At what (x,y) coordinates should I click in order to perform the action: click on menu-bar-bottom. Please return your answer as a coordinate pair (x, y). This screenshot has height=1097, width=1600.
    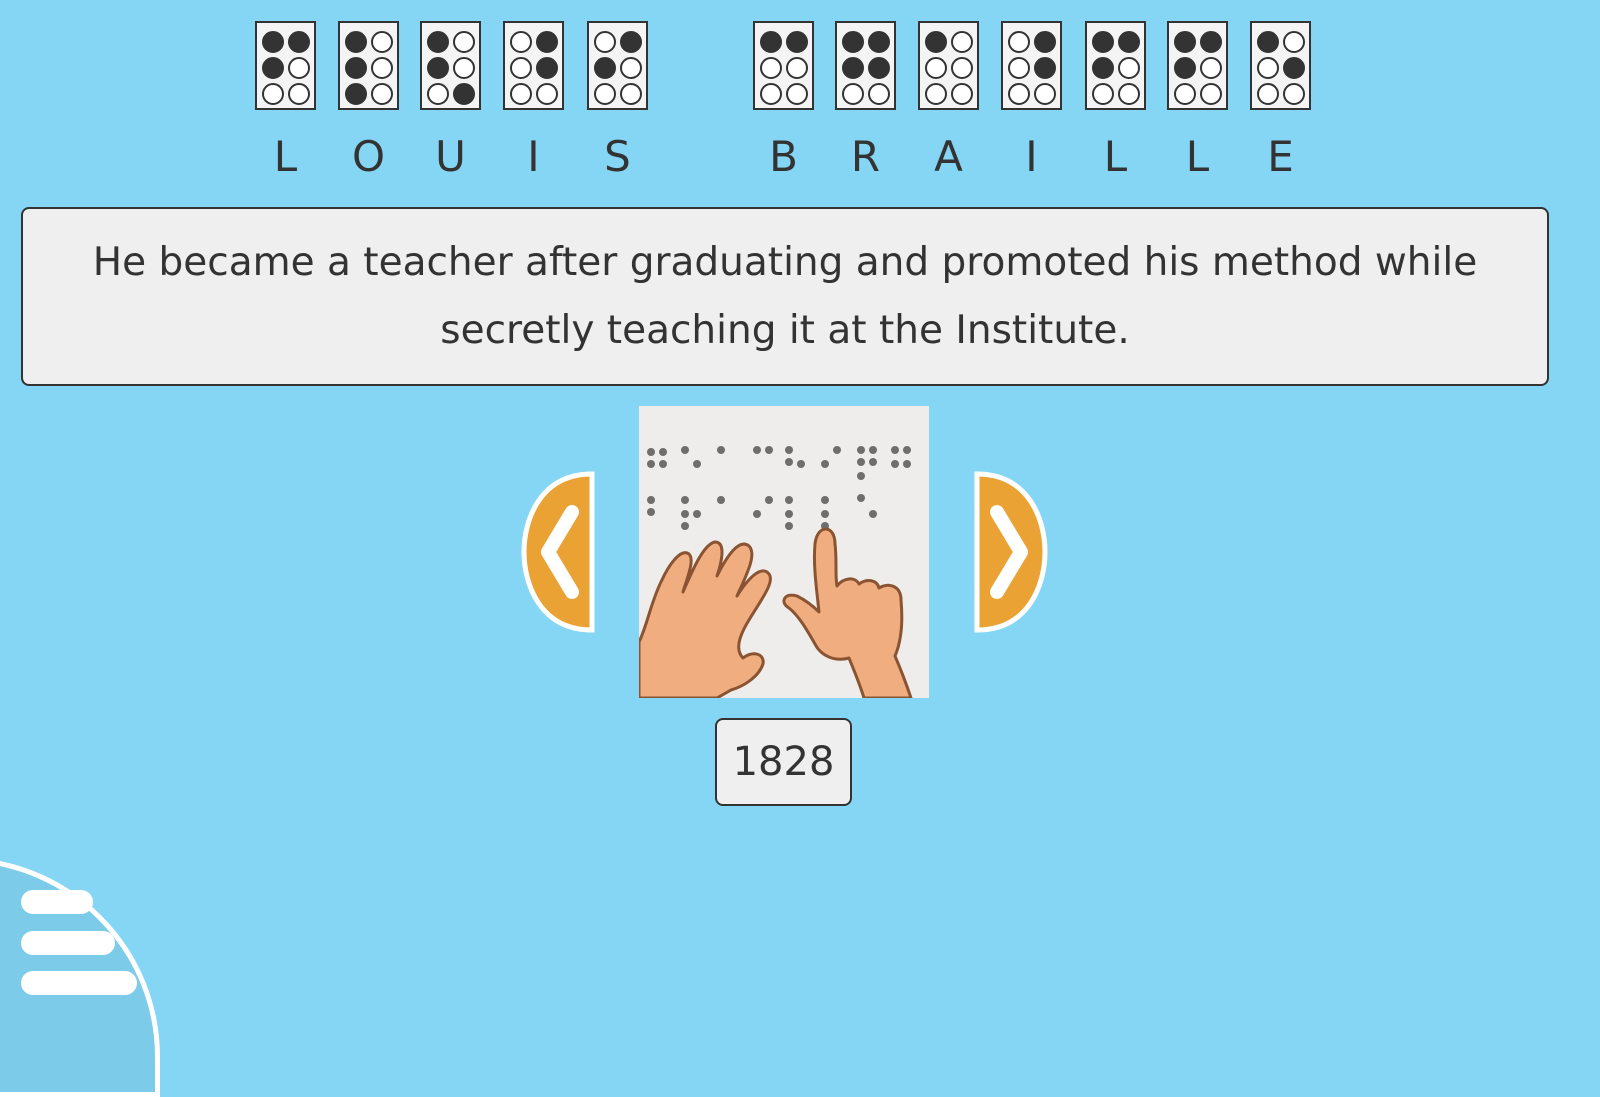
    Looking at the image, I should click on (79, 983).